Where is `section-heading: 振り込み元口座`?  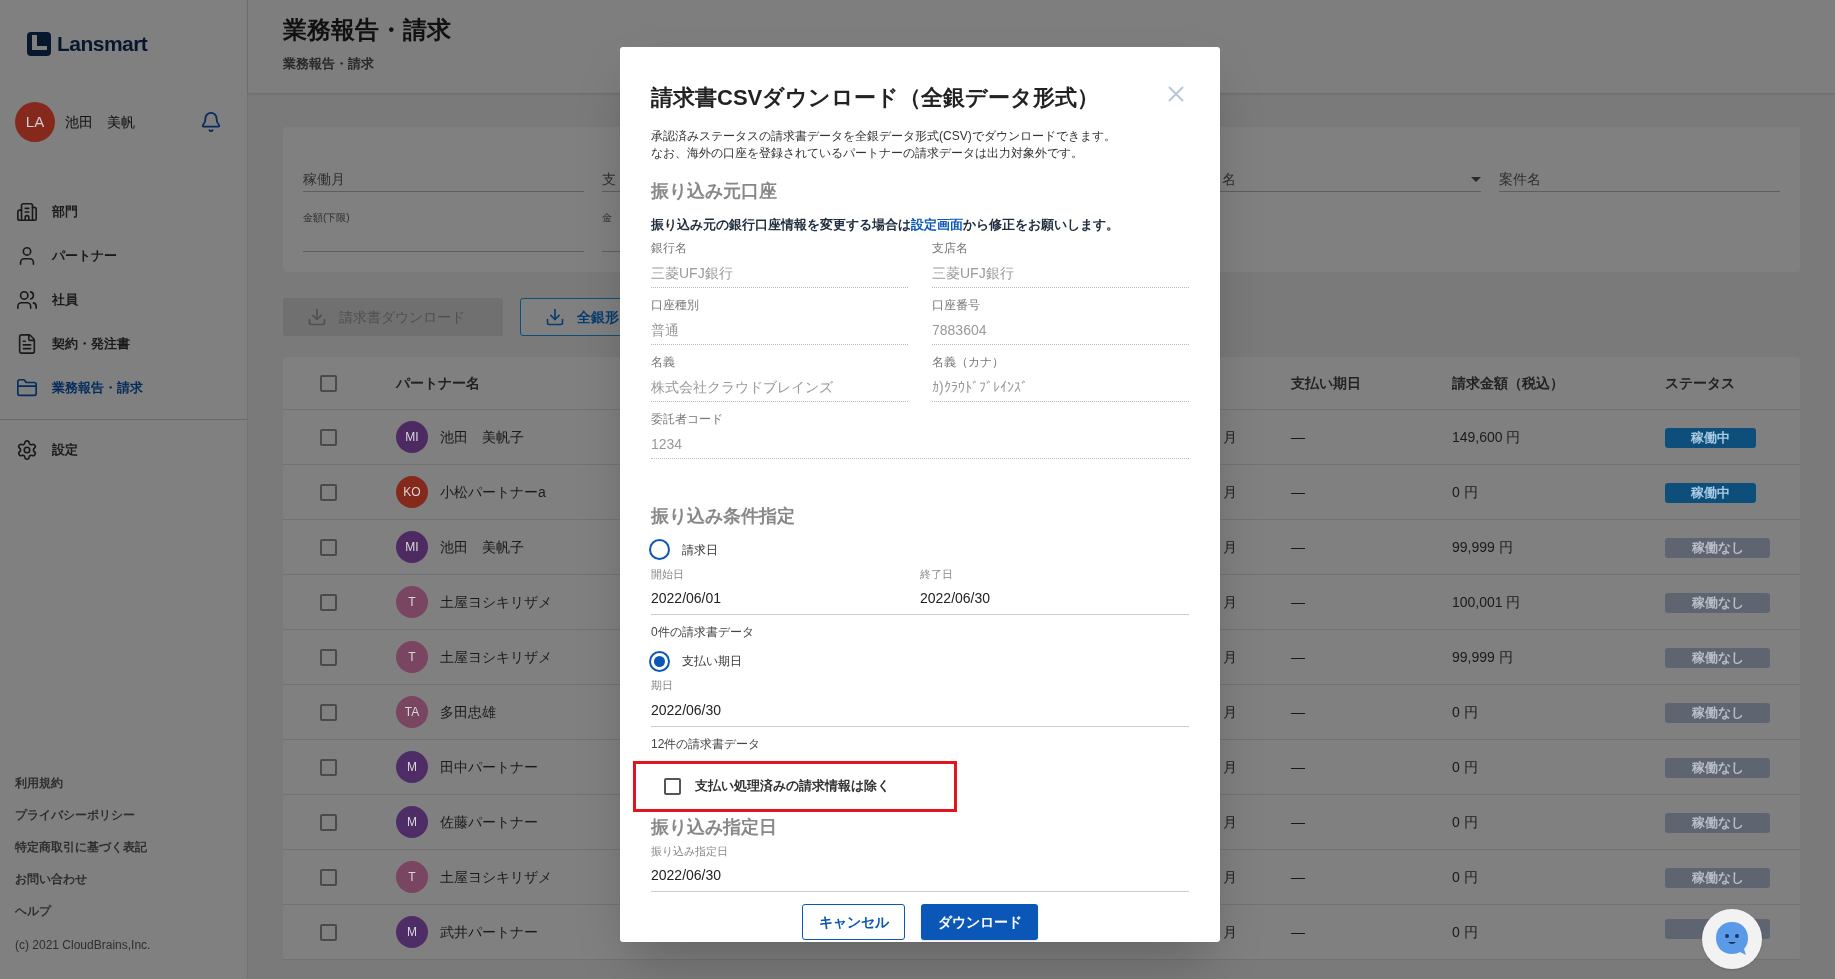 section-heading: 振り込み元口座 is located at coordinates (714, 191).